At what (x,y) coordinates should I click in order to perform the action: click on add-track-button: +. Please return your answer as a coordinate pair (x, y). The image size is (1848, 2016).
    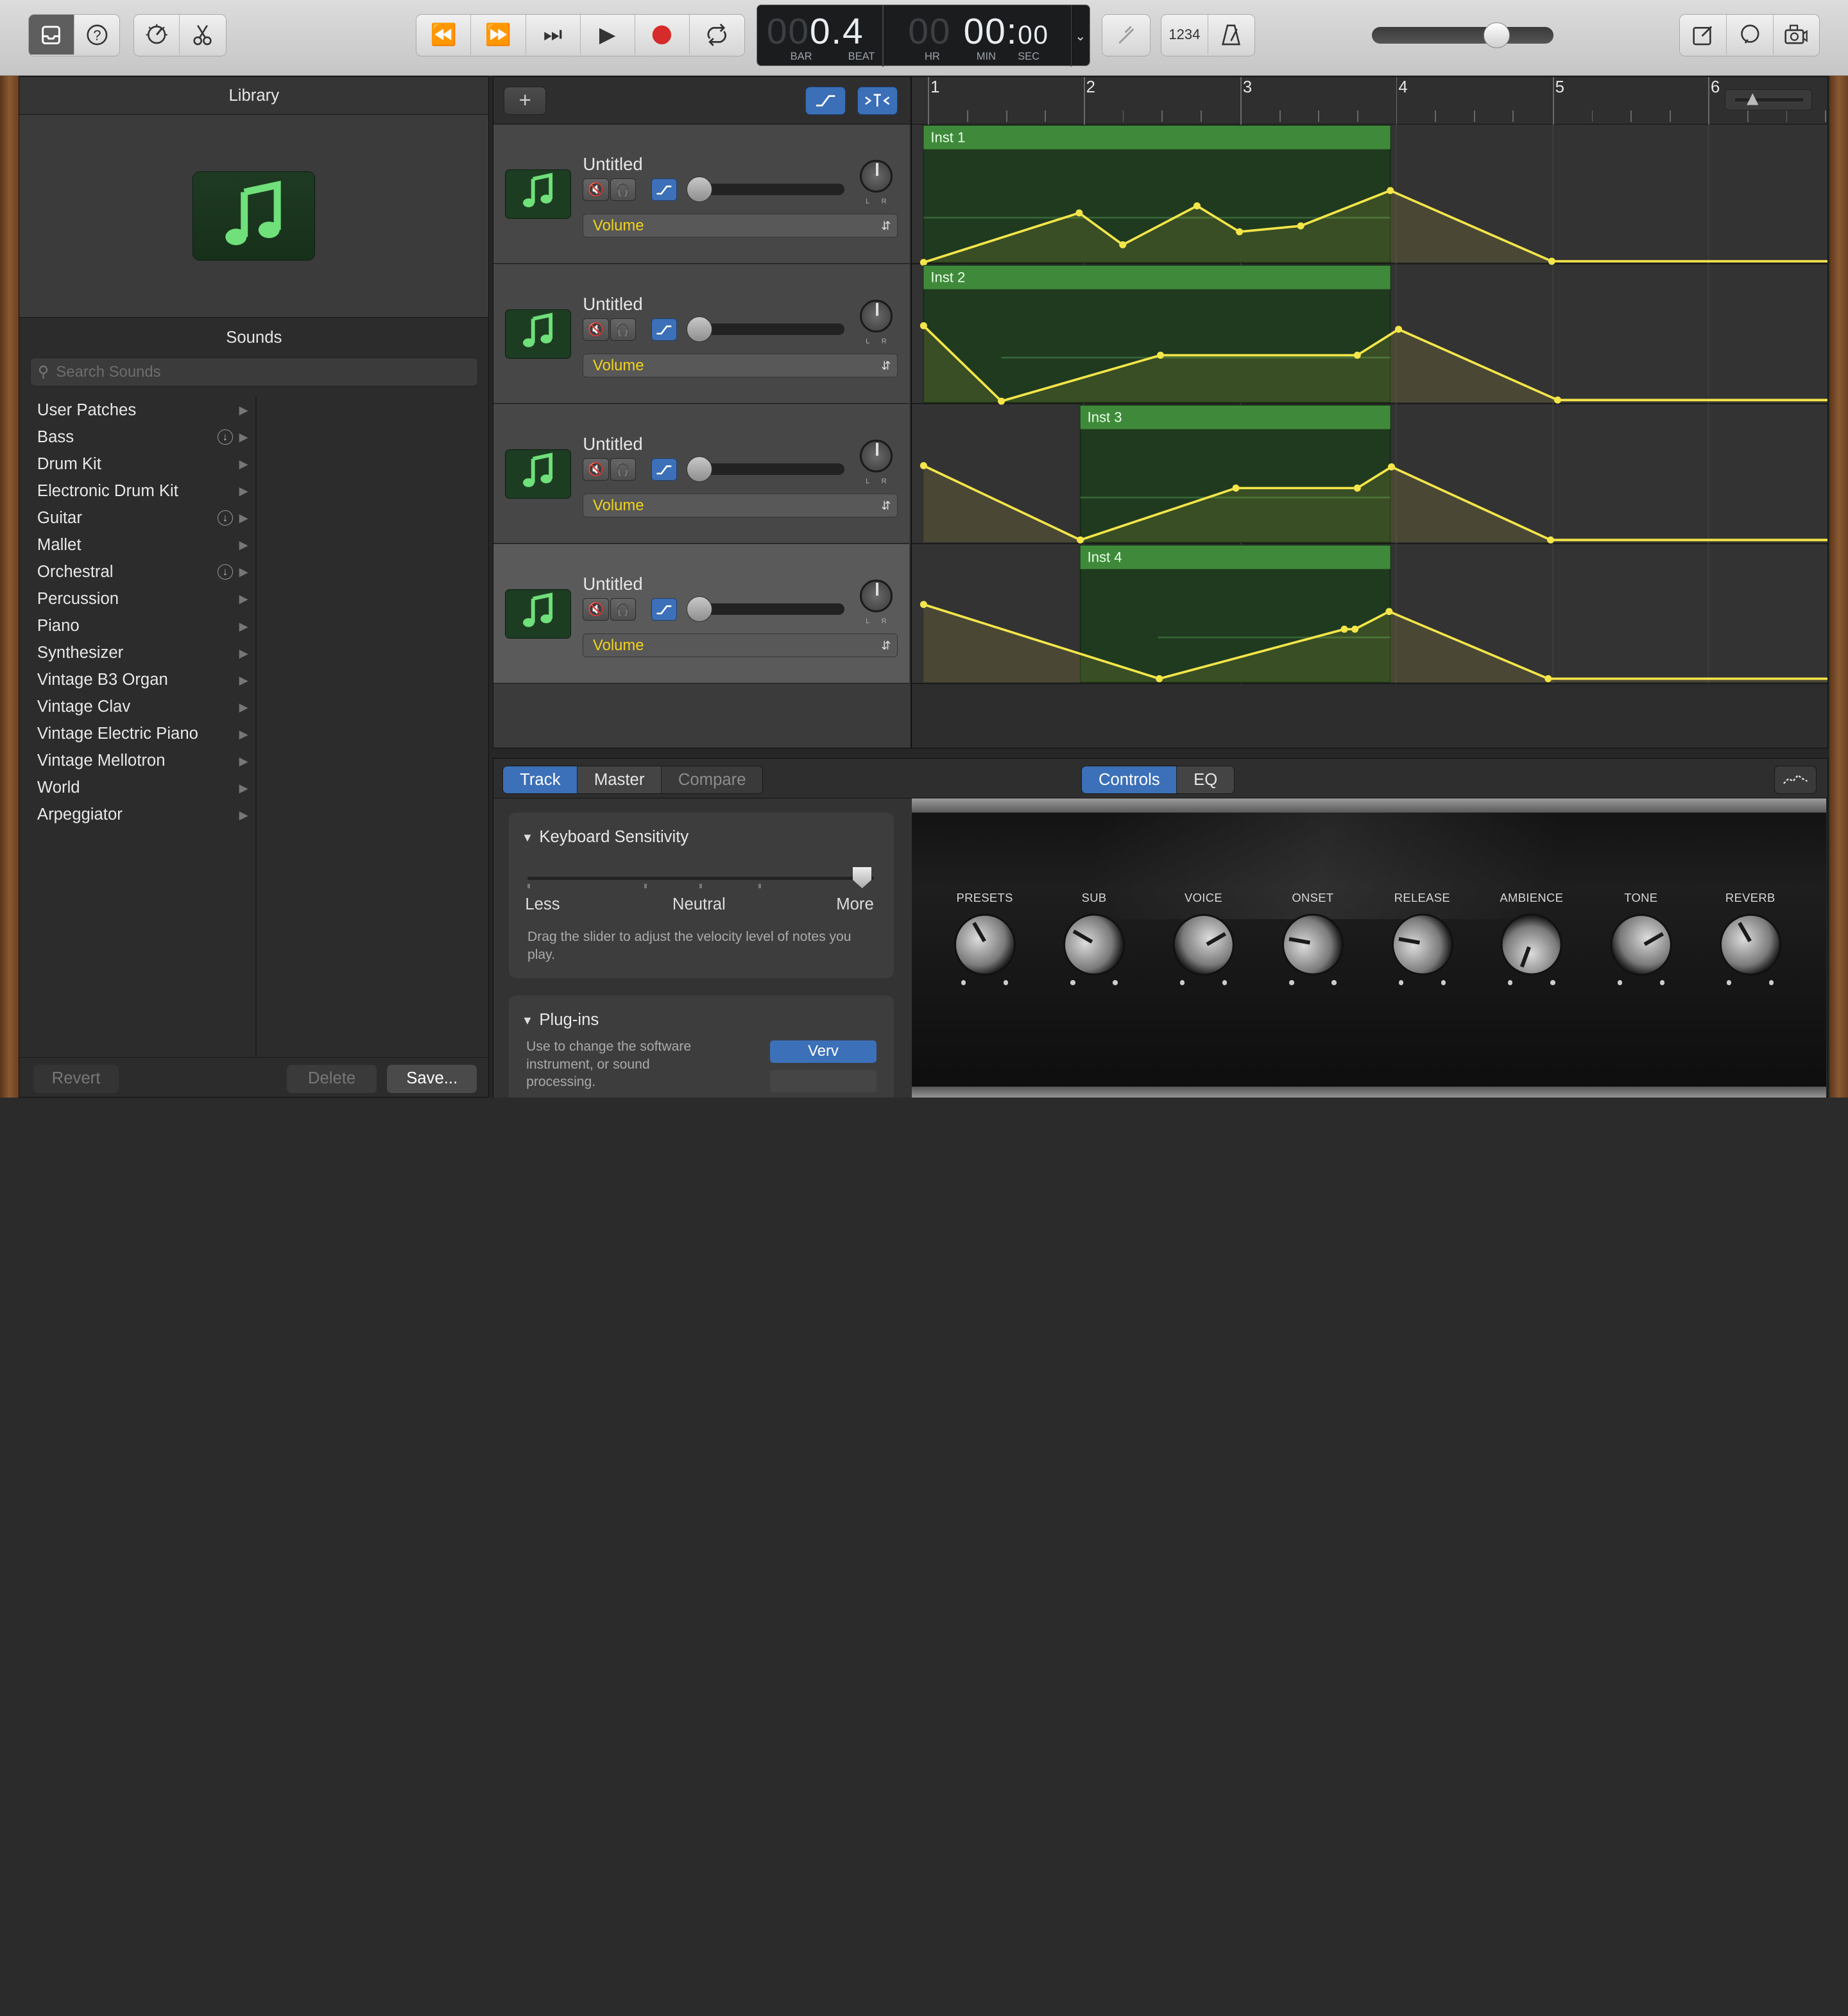
    Looking at the image, I should click on (525, 102).